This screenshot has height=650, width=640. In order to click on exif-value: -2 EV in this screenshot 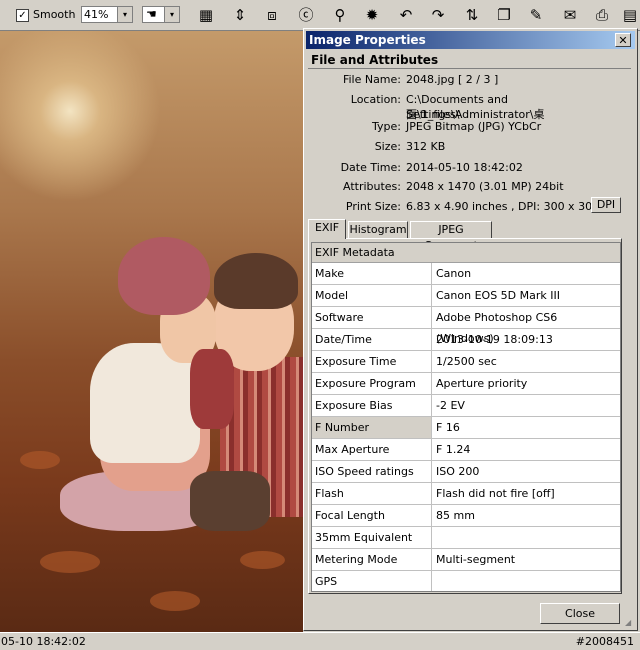, I will do `click(450, 405)`.